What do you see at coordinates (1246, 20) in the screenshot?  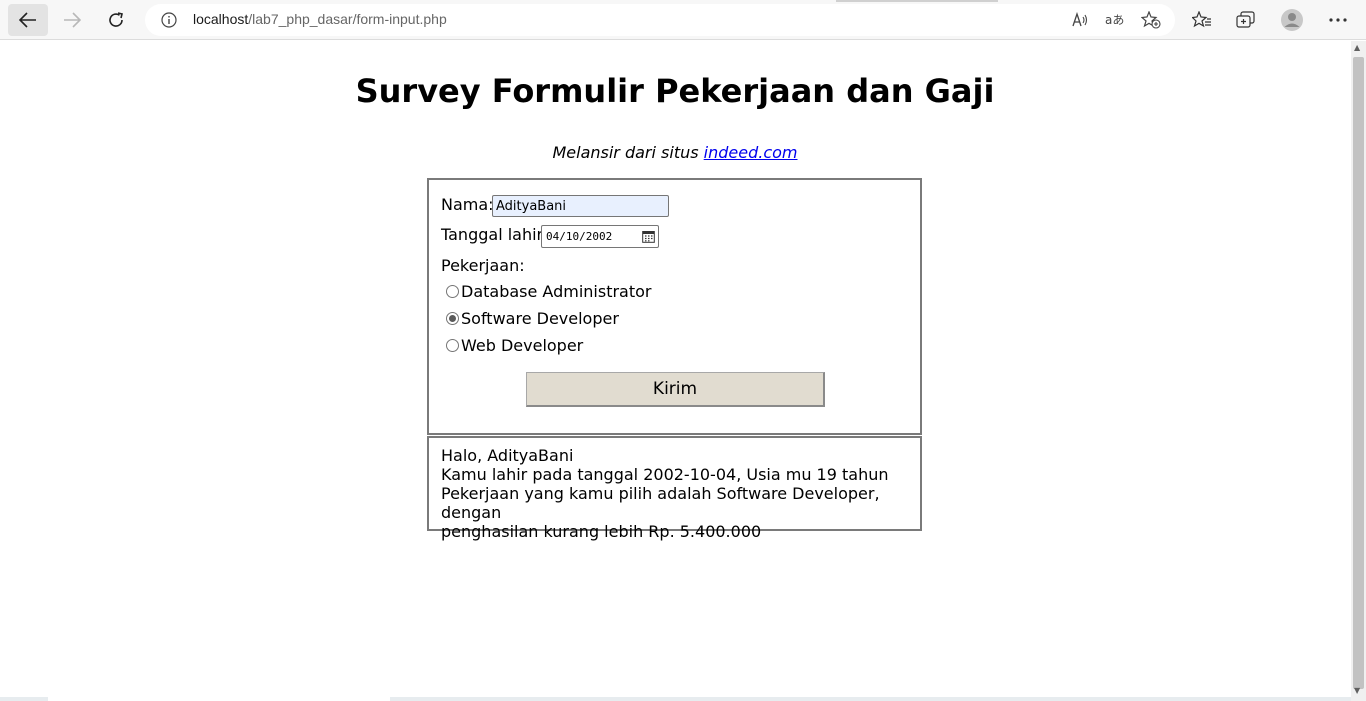 I see `collections-icon` at bounding box center [1246, 20].